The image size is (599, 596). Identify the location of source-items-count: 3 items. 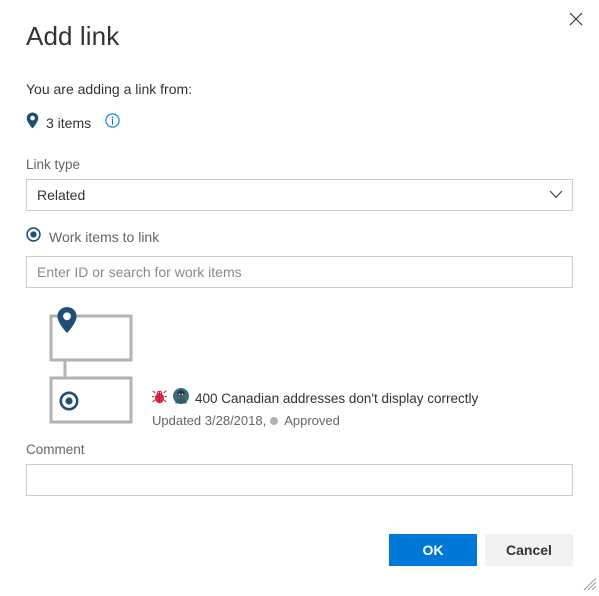
(69, 123).